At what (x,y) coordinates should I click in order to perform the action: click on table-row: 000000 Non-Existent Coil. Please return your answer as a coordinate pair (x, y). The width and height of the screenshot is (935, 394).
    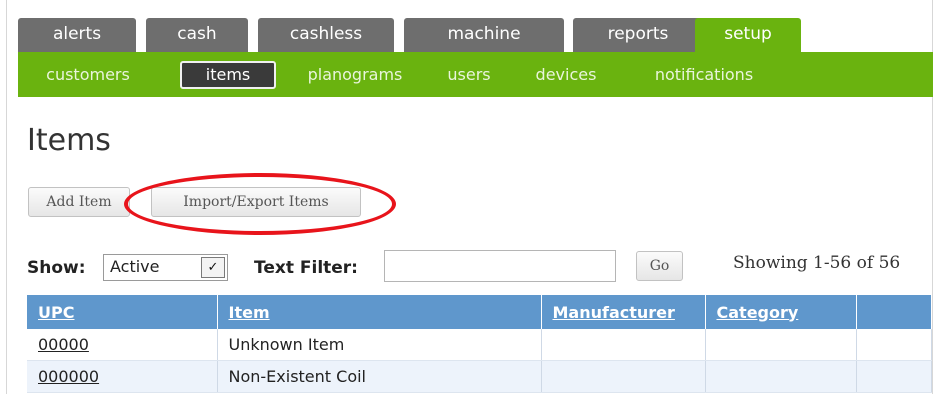
    Looking at the image, I should click on (479, 376).